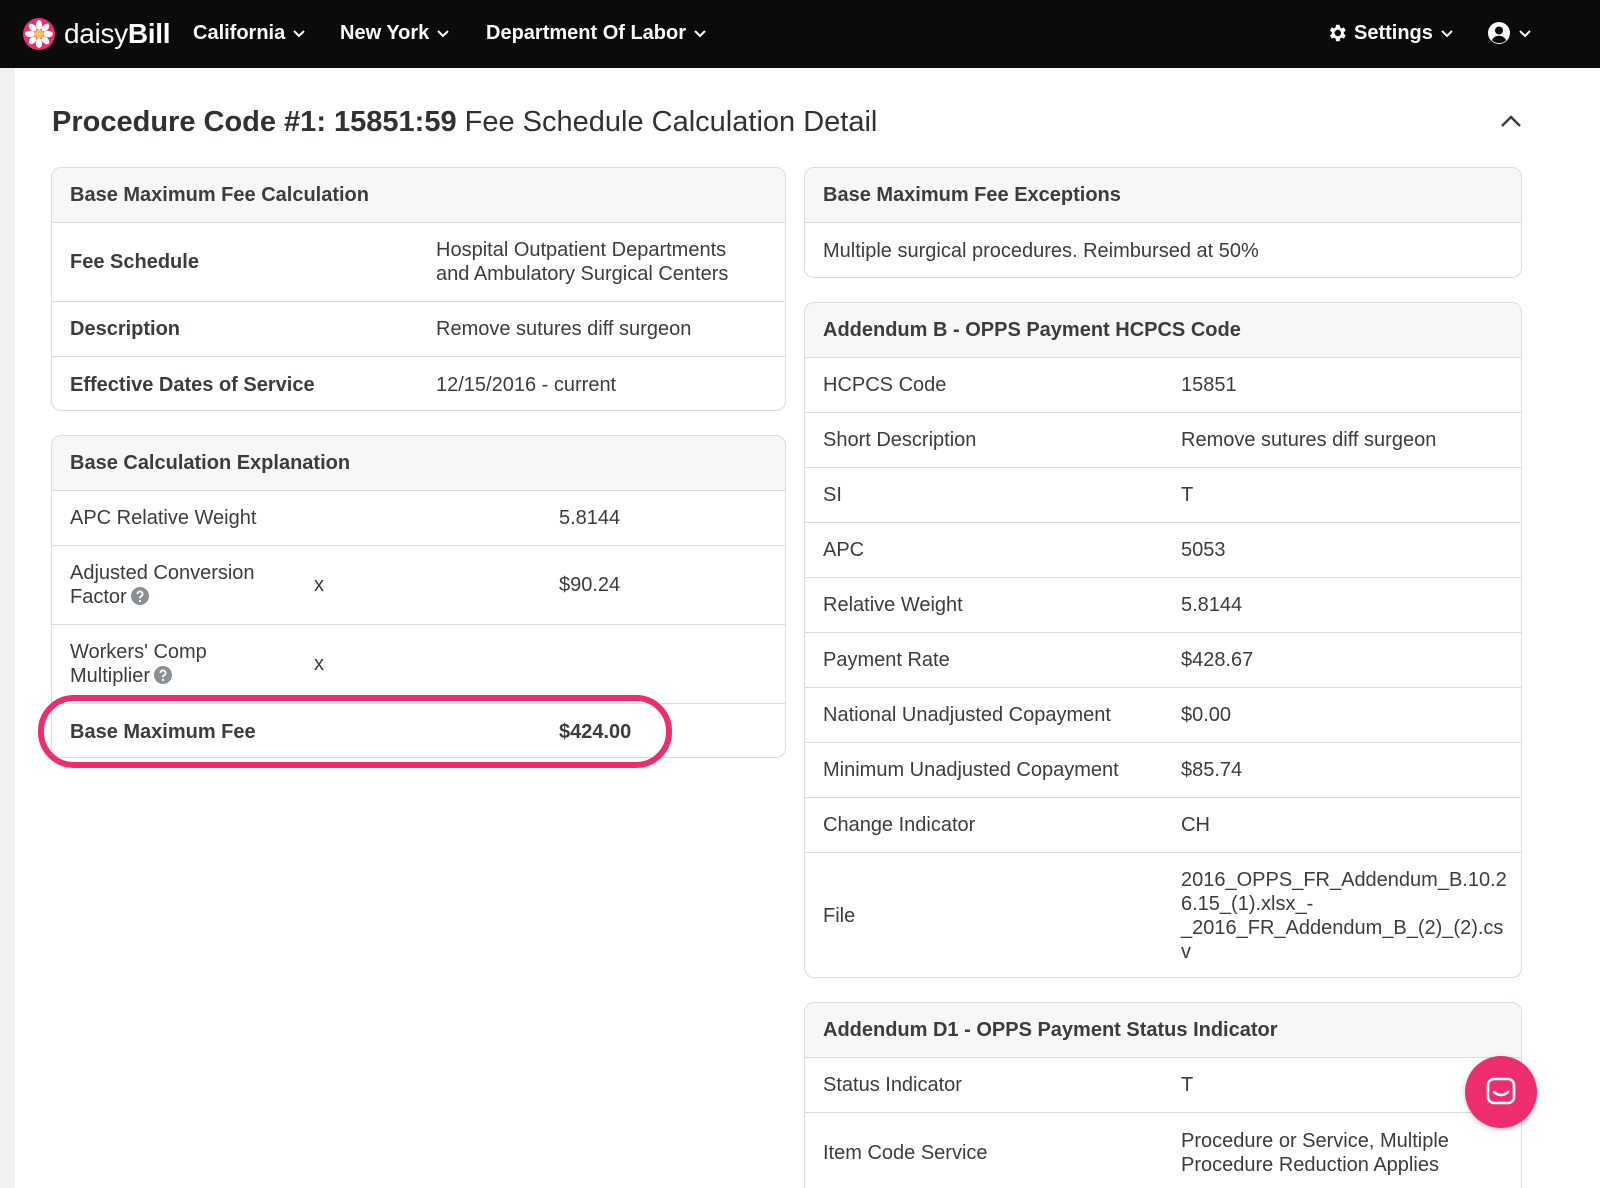  What do you see at coordinates (39, 34) in the screenshot?
I see `daisy-logo-icon` at bounding box center [39, 34].